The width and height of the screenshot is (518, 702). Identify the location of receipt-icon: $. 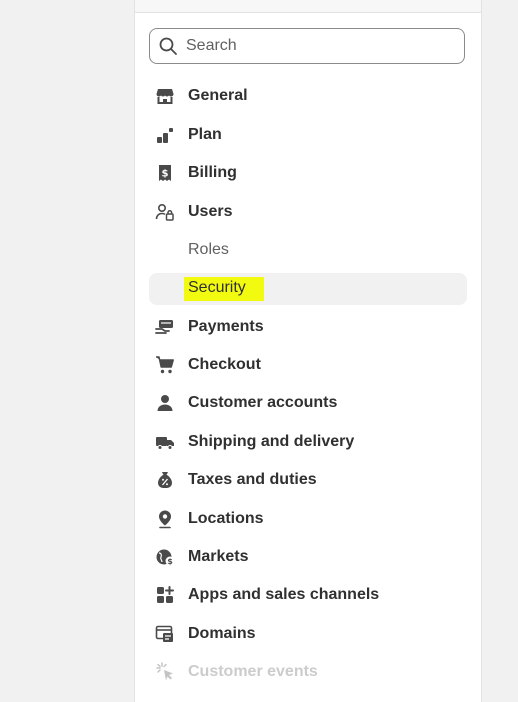
(165, 173).